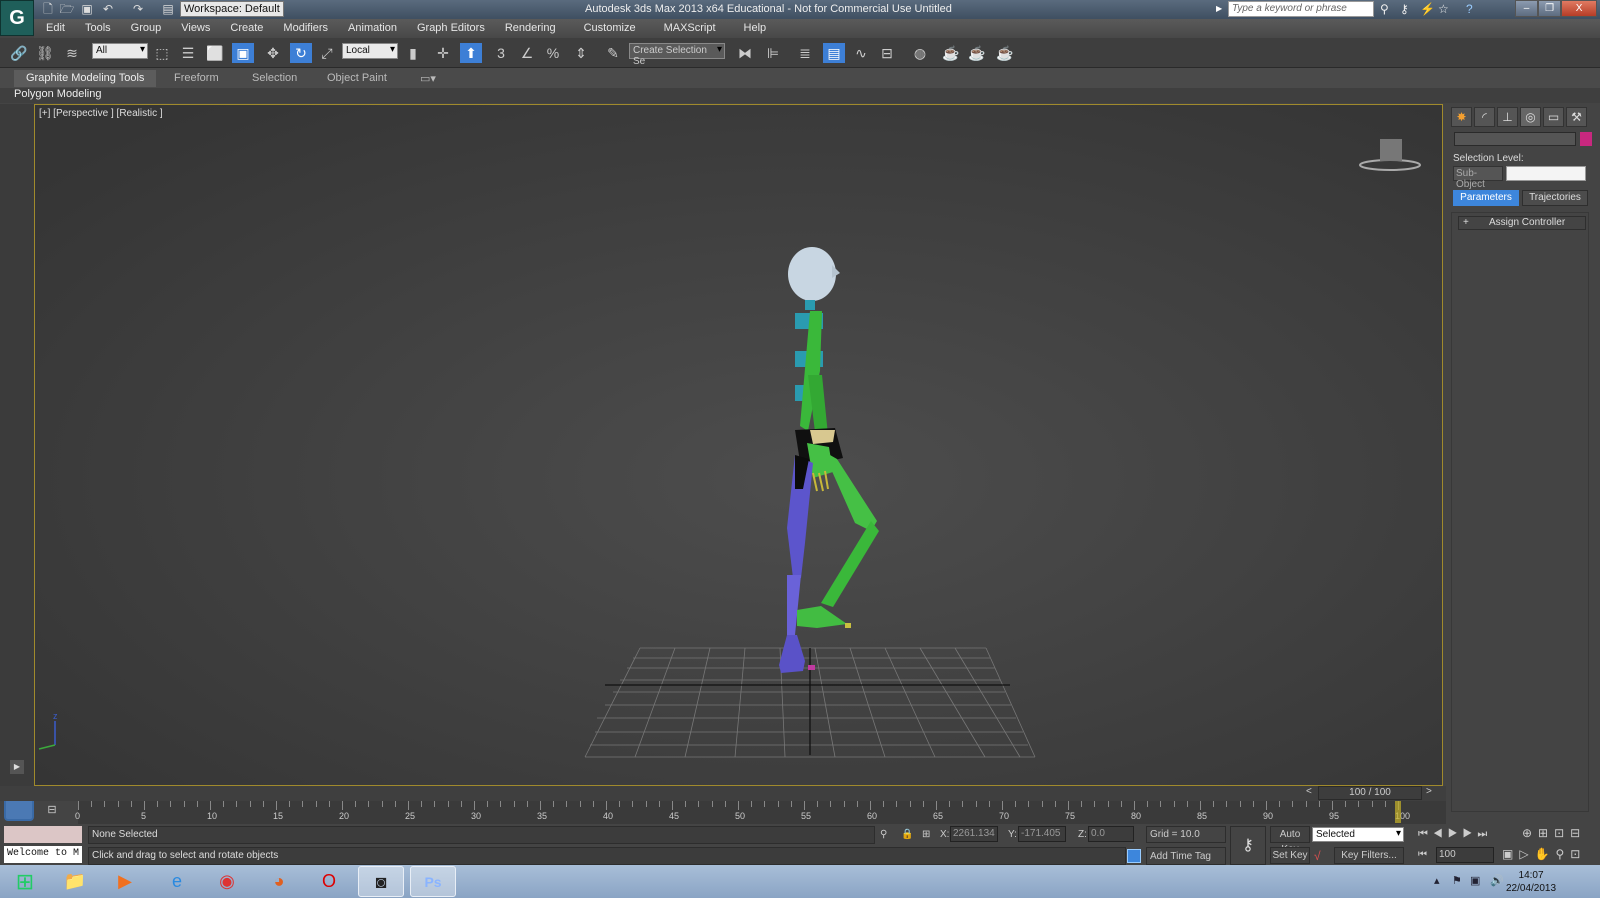 The height and width of the screenshot is (898, 1600). I want to click on restore-button: ❐, so click(1550, 8).